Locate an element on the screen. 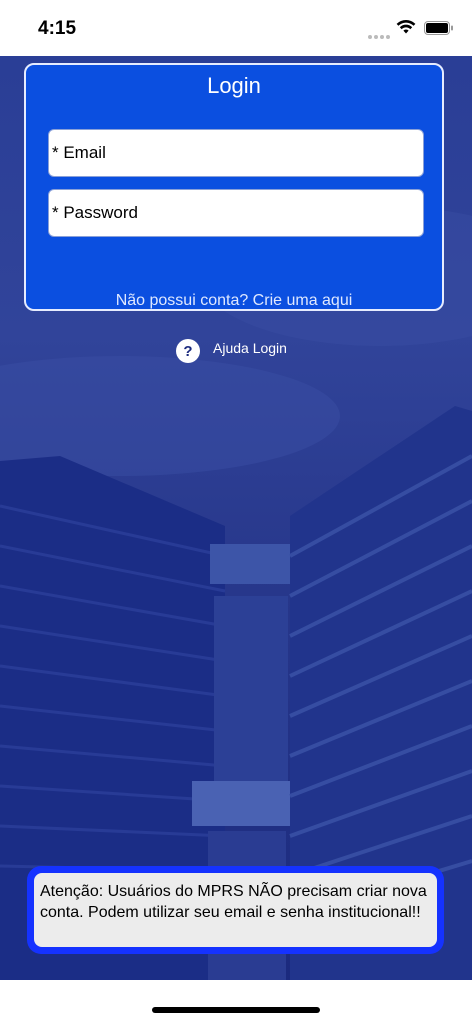 This screenshot has height=1024, width=472. home-indicator is located at coordinates (236, 1010).